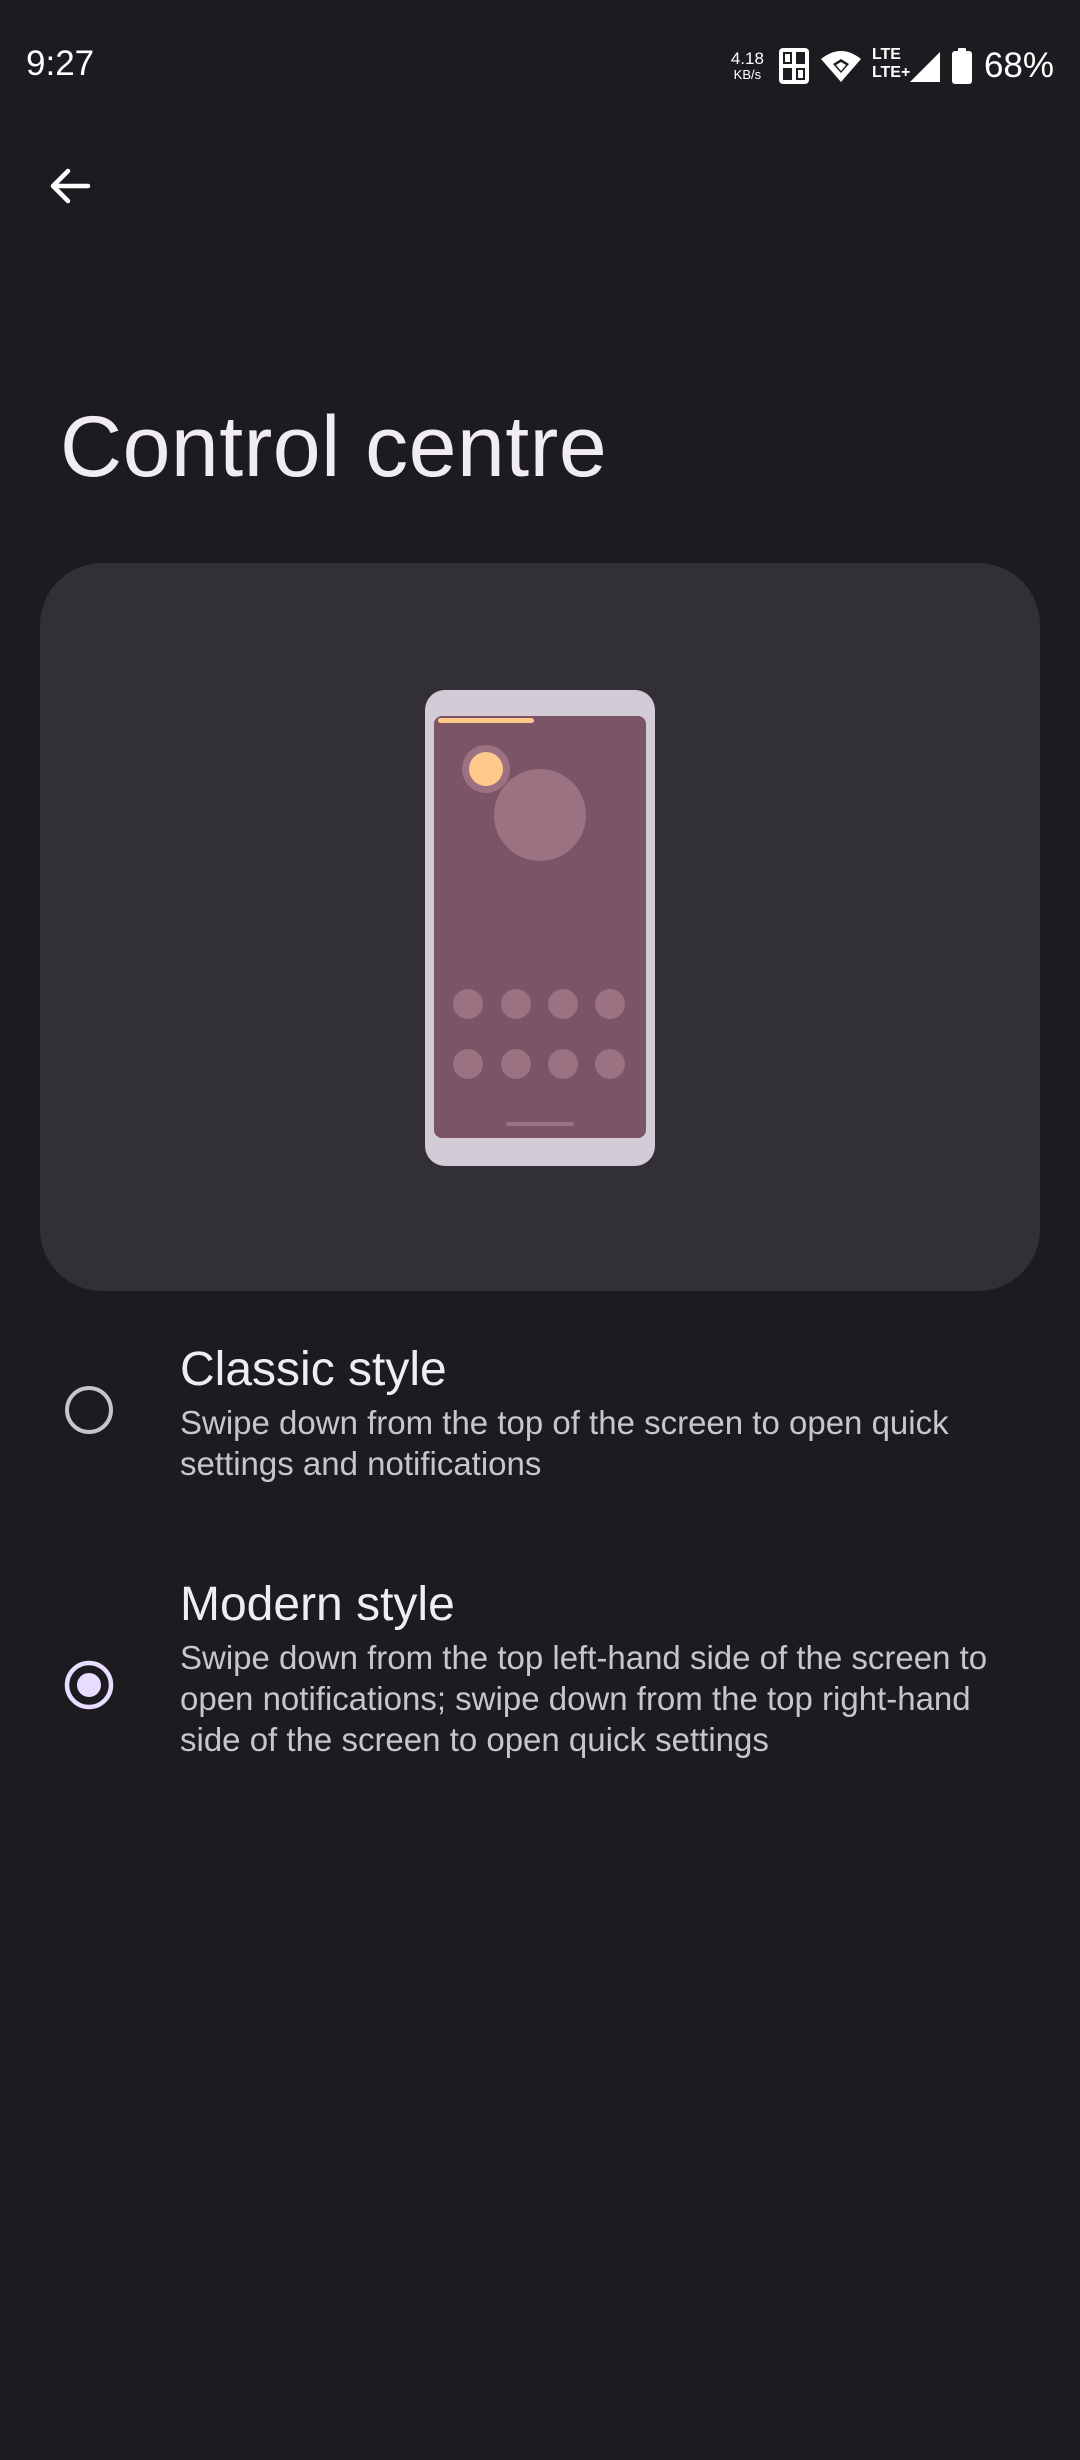 The image size is (1080, 2460). What do you see at coordinates (89, 1410) in the screenshot?
I see `radio-unselected-icon` at bounding box center [89, 1410].